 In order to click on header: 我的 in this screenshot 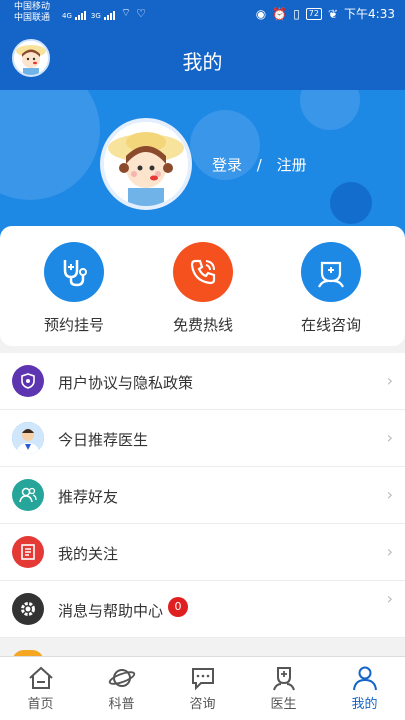, I will do `click(202, 58)`.